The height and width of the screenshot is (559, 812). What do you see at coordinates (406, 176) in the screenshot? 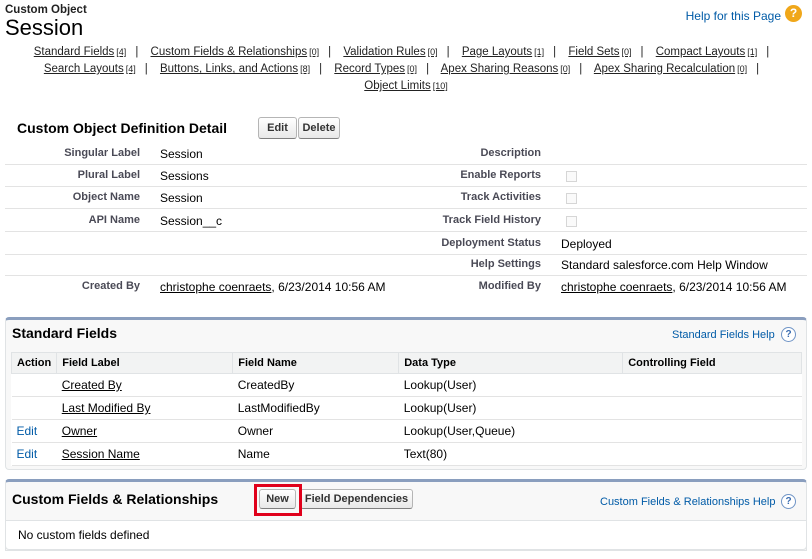
I see `detail-row: Plural Label Sessions Enable Reports` at bounding box center [406, 176].